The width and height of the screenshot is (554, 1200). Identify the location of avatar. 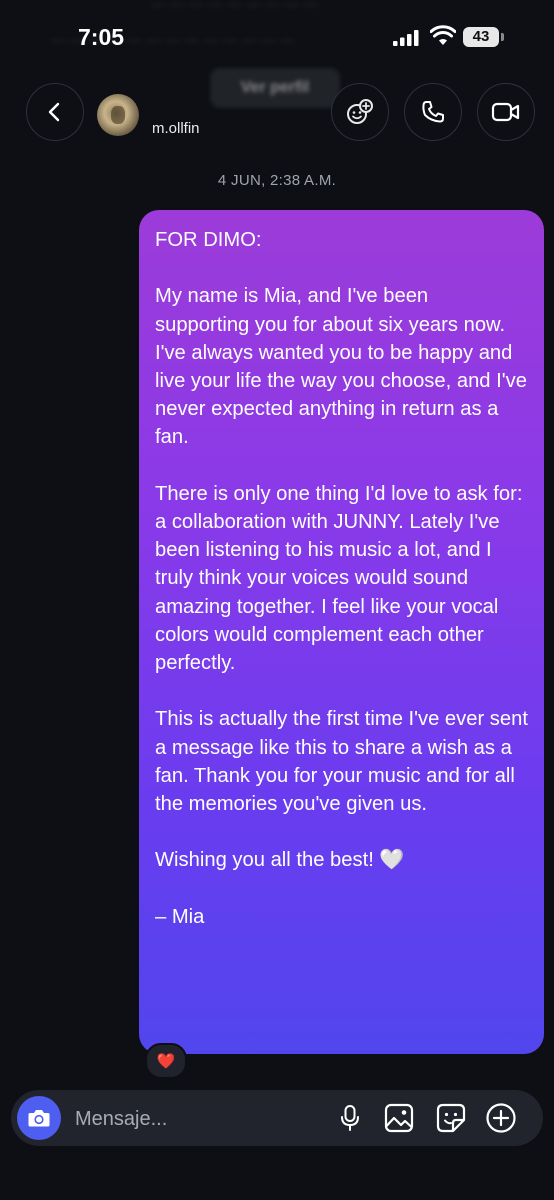
(118, 115).